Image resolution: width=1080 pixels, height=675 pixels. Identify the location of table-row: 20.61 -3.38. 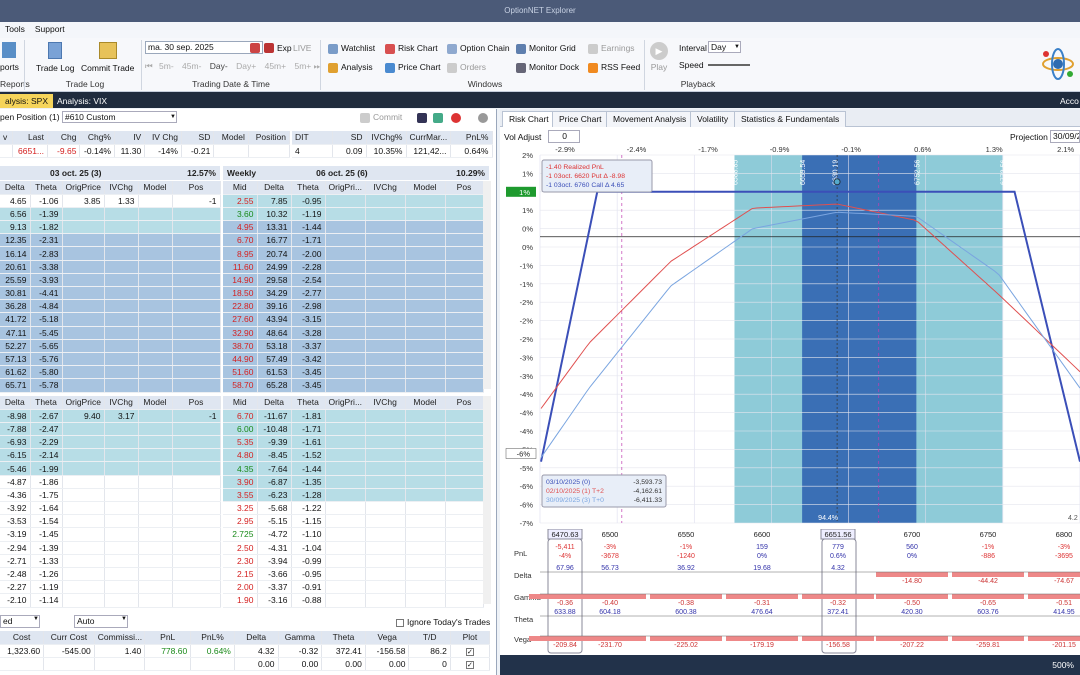
(110, 267).